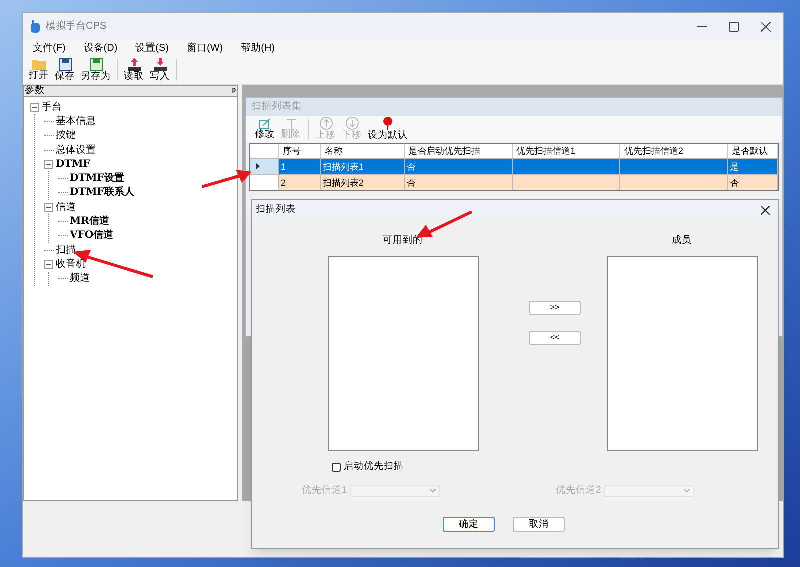  What do you see at coordinates (35, 26) in the screenshot?
I see `app-logo-icon` at bounding box center [35, 26].